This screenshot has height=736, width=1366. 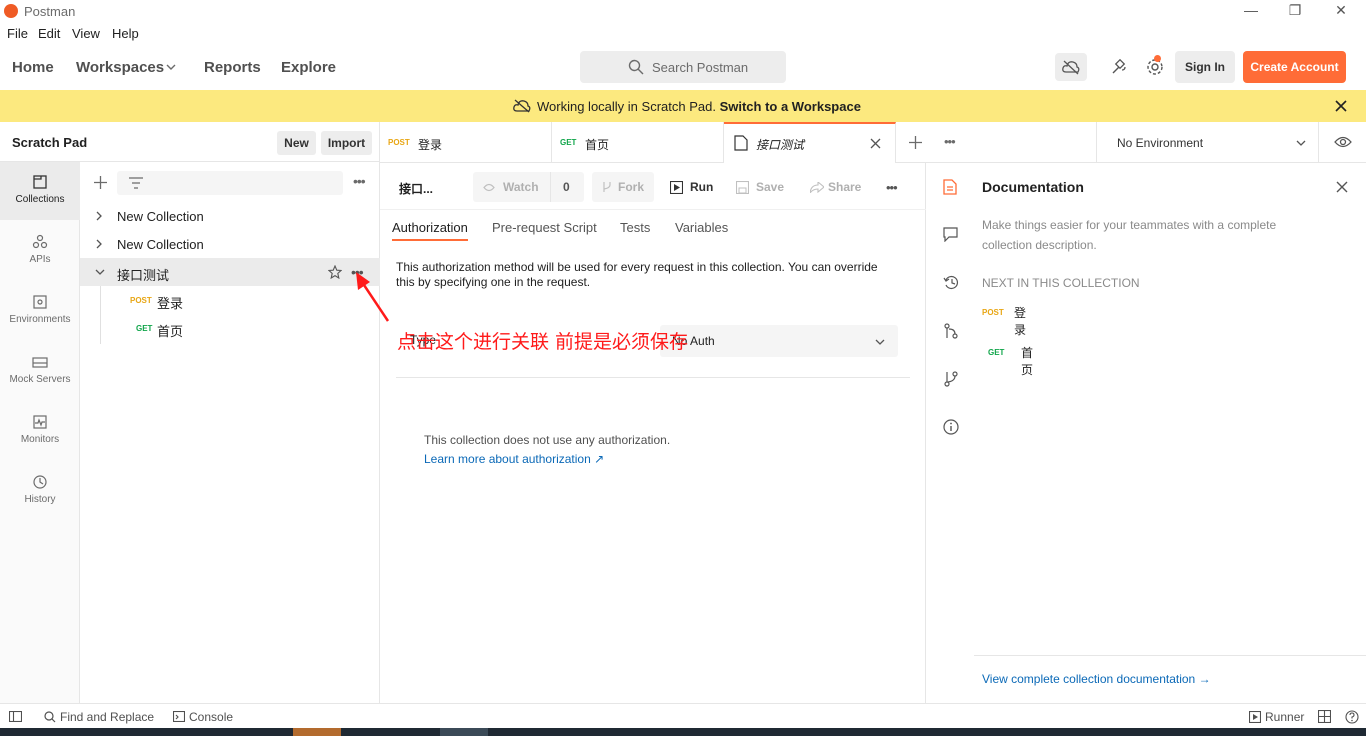 What do you see at coordinates (762, 187) in the screenshot?
I see `save-button: Save` at bounding box center [762, 187].